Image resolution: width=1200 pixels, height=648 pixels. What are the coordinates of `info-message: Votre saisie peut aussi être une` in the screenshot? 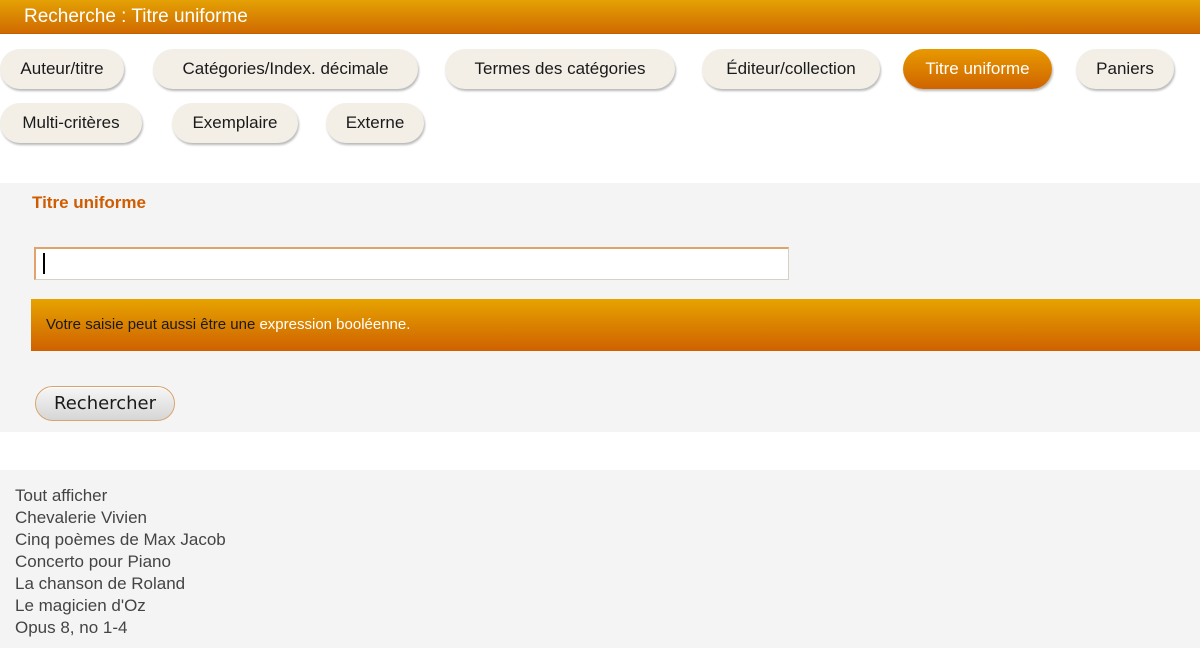 It's located at (151, 324).